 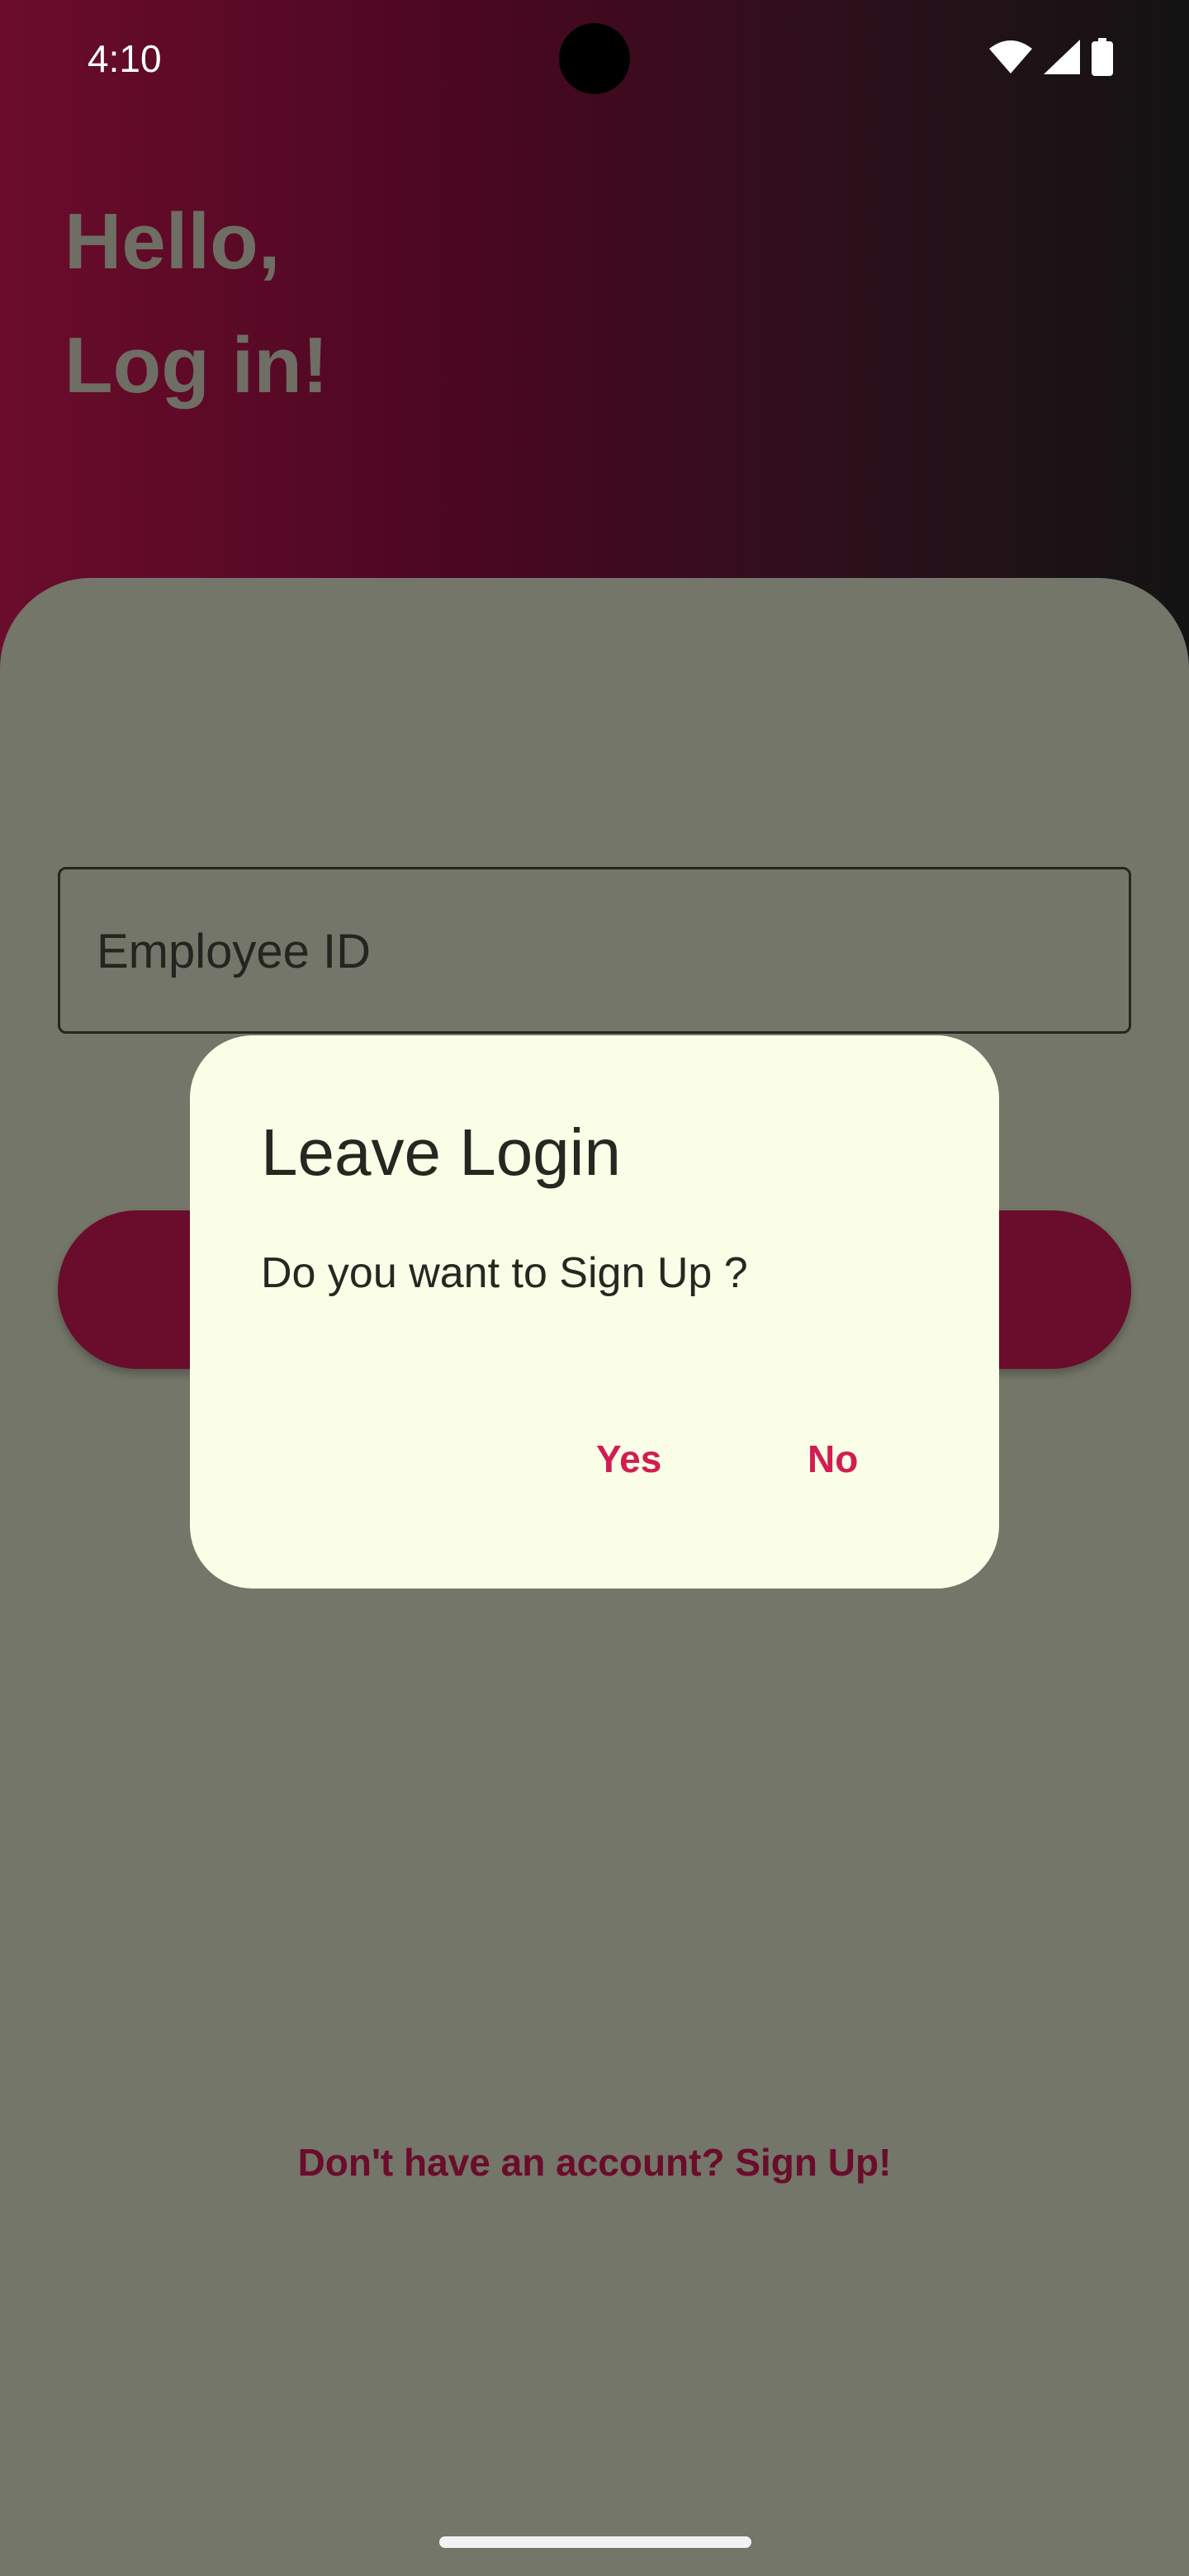 I want to click on greeting-line-1: Hello,, so click(x=172, y=241).